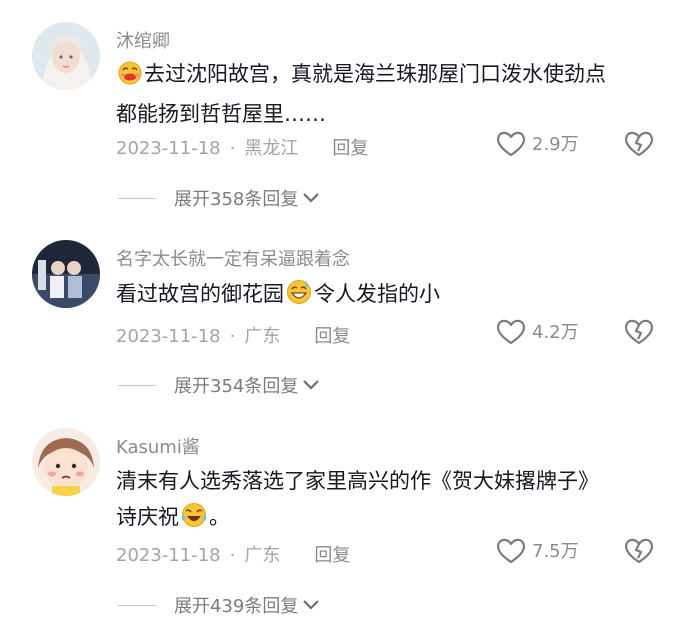  What do you see at coordinates (233, 258) in the screenshot?
I see `comment-username: 名字太长就一定有呆逼跟着念` at bounding box center [233, 258].